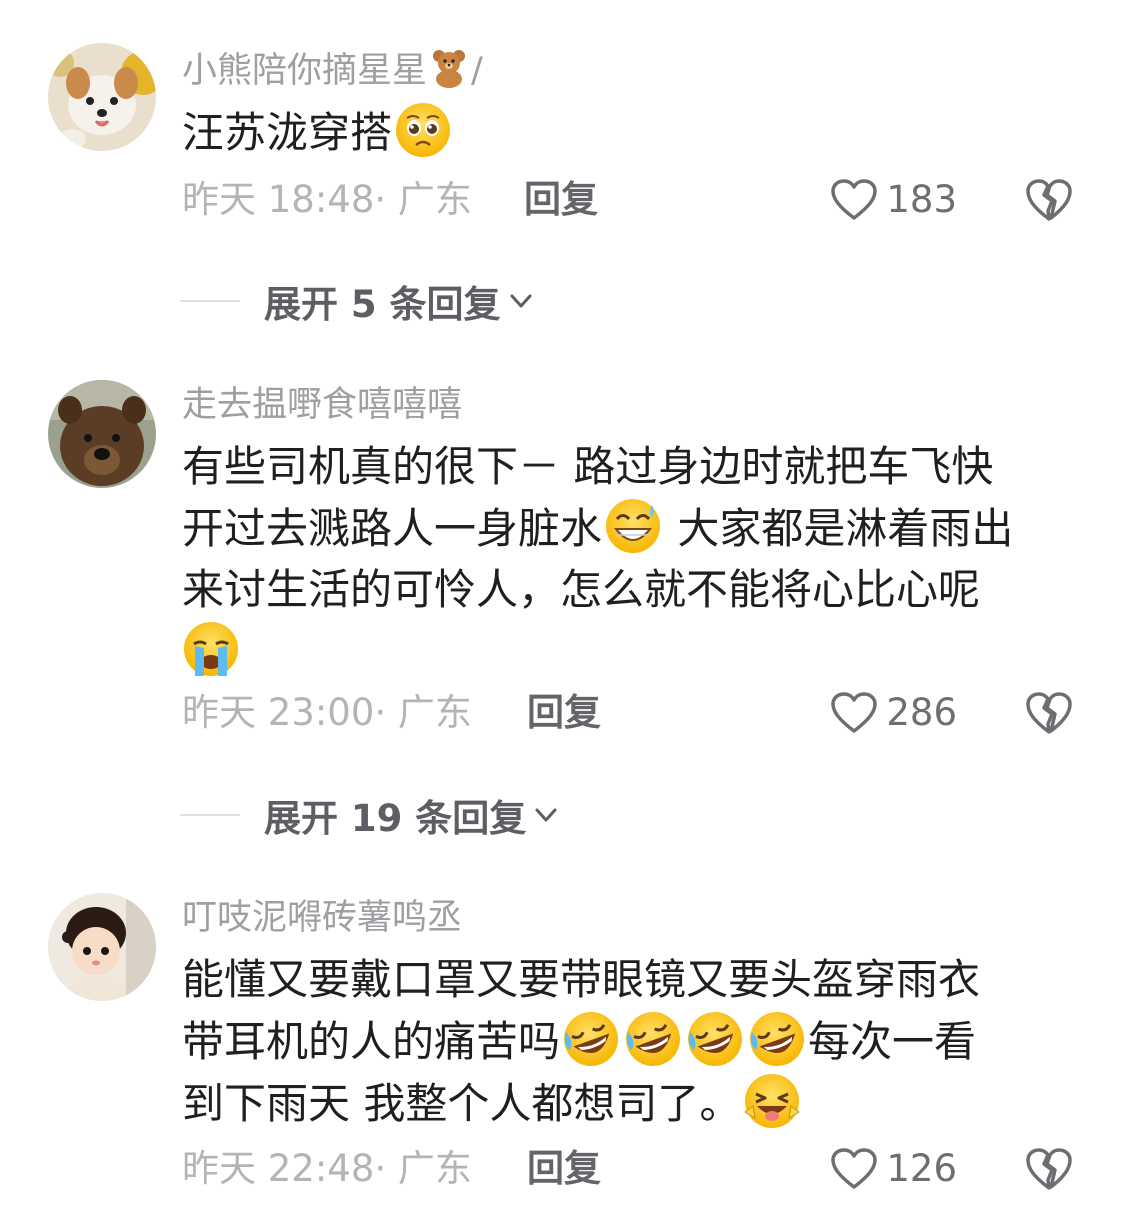 The height and width of the screenshot is (1210, 1125). I want to click on like-button: 126, so click(893, 1169).